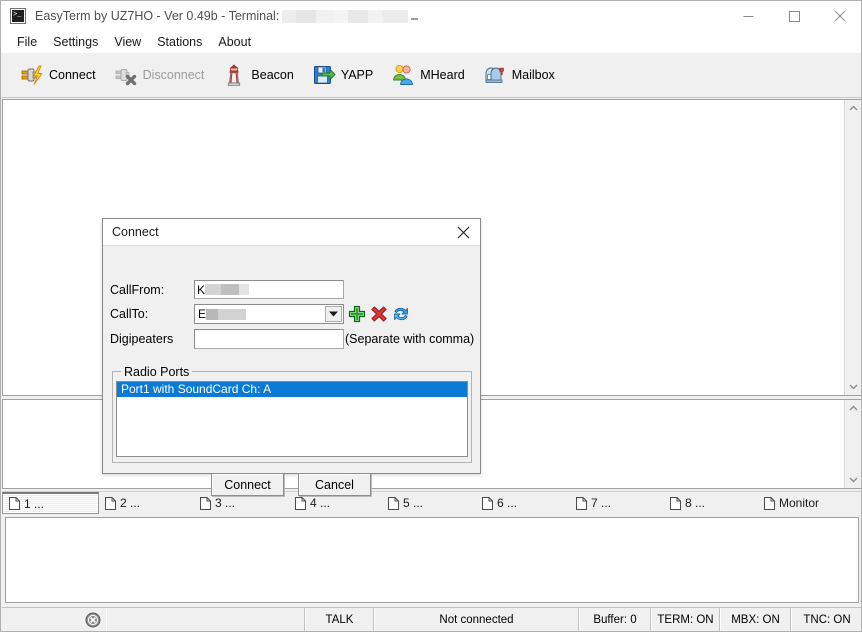 This screenshot has height=632, width=862. I want to click on callfrom-input: K, so click(269, 289).